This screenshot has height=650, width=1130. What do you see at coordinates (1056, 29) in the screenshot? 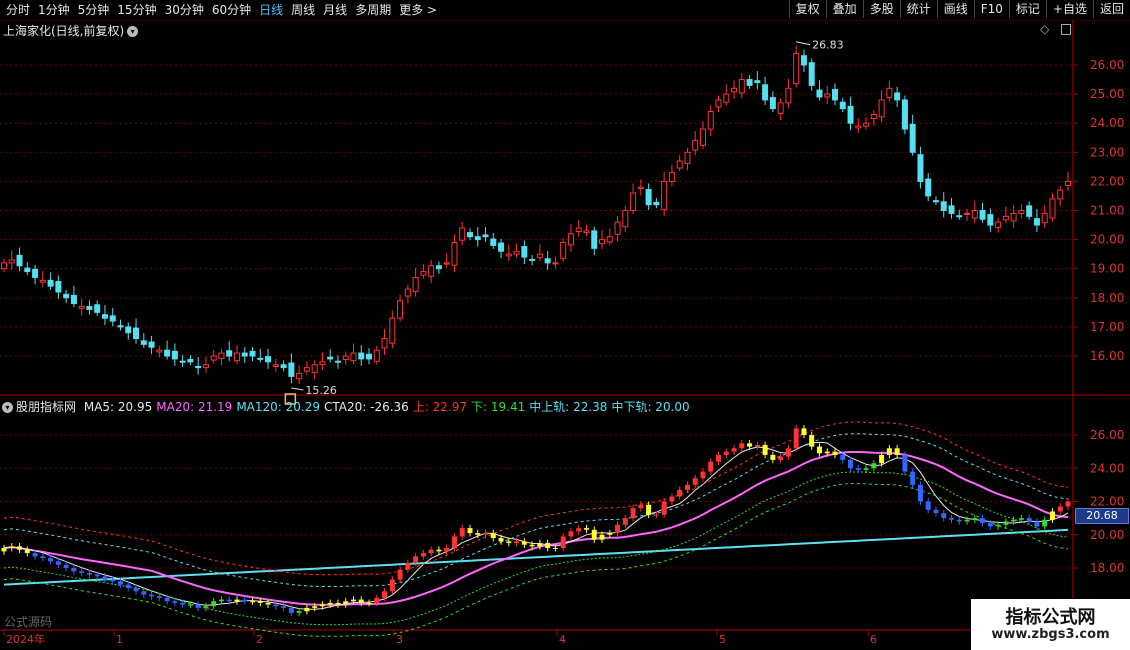
I see `panel-controls: ◇` at bounding box center [1056, 29].